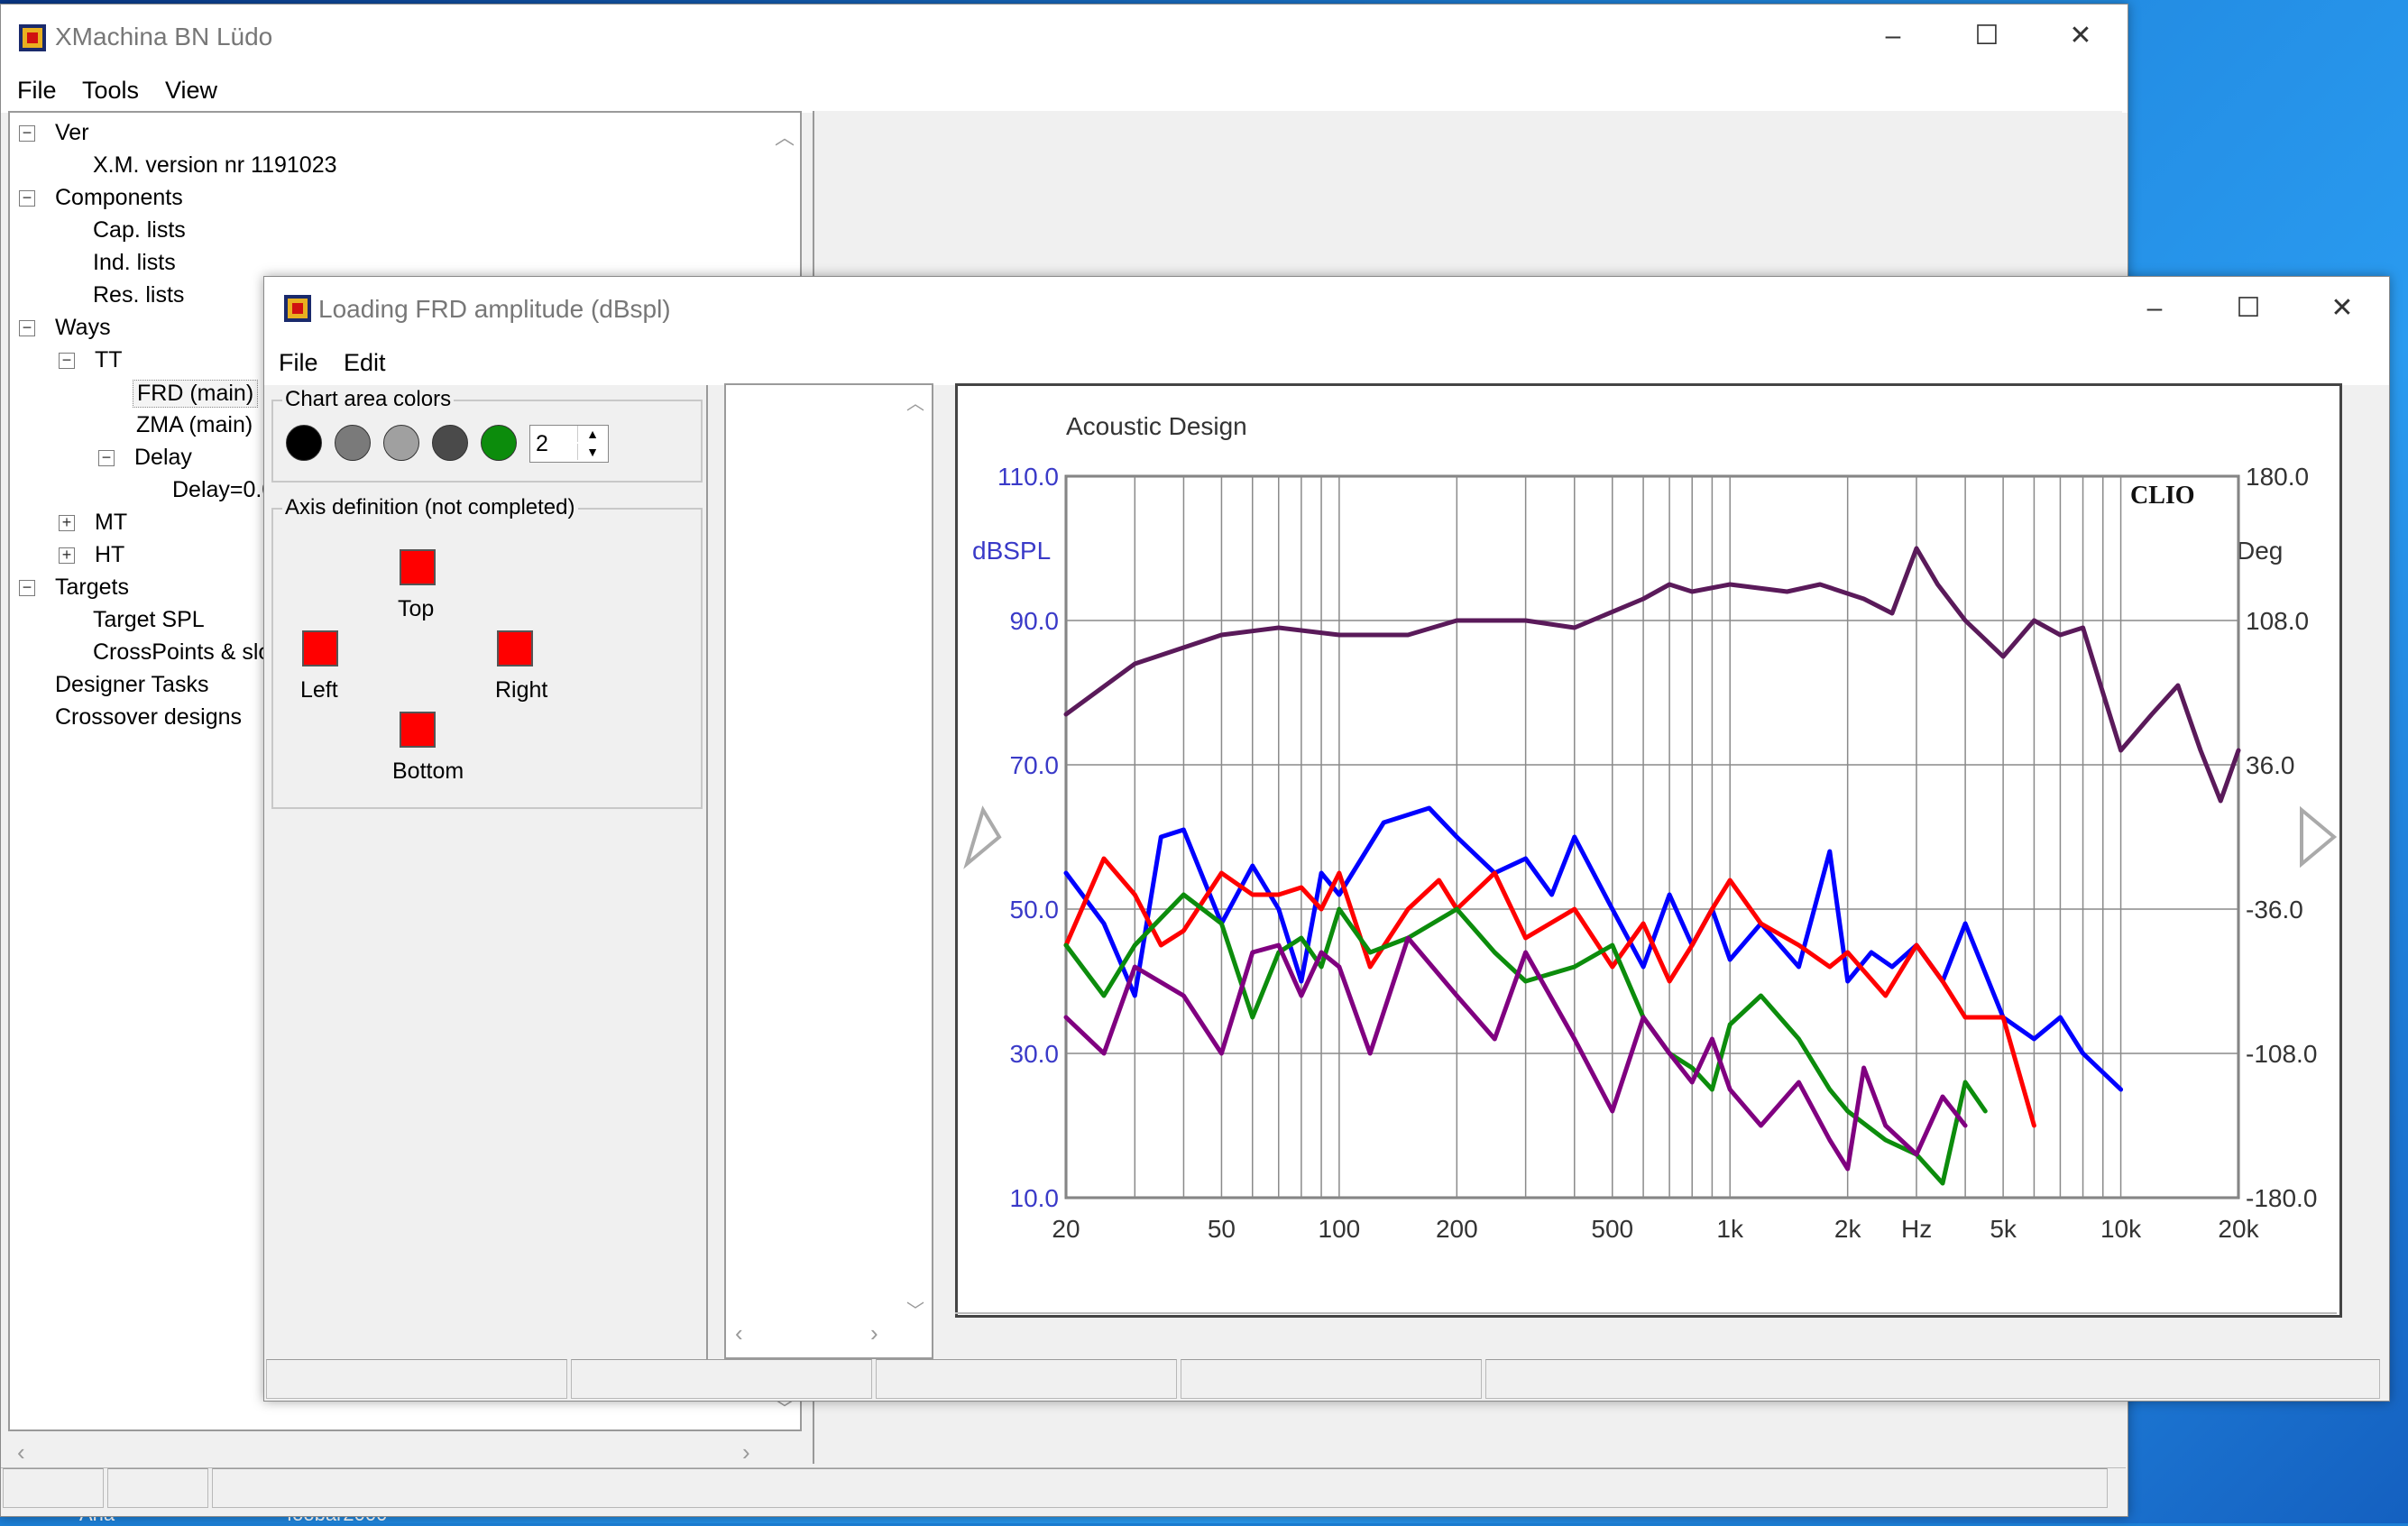 The image size is (2408, 1526). I want to click on menu-file: File, so click(37, 91).